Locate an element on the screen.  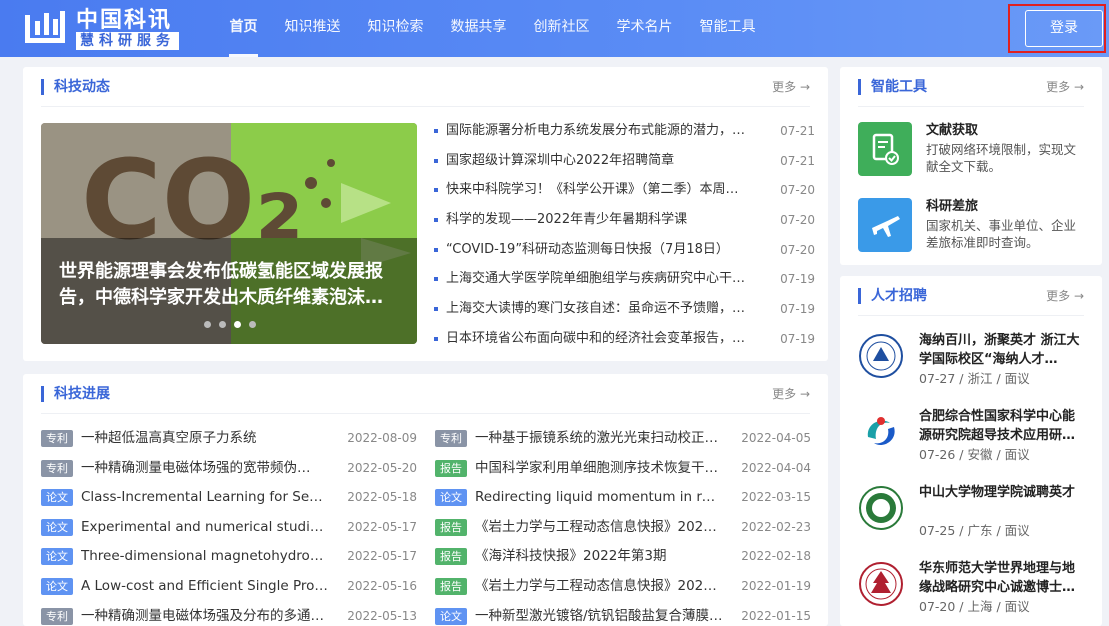
progress-date: 2022-05-17 is located at coordinates (382, 526).